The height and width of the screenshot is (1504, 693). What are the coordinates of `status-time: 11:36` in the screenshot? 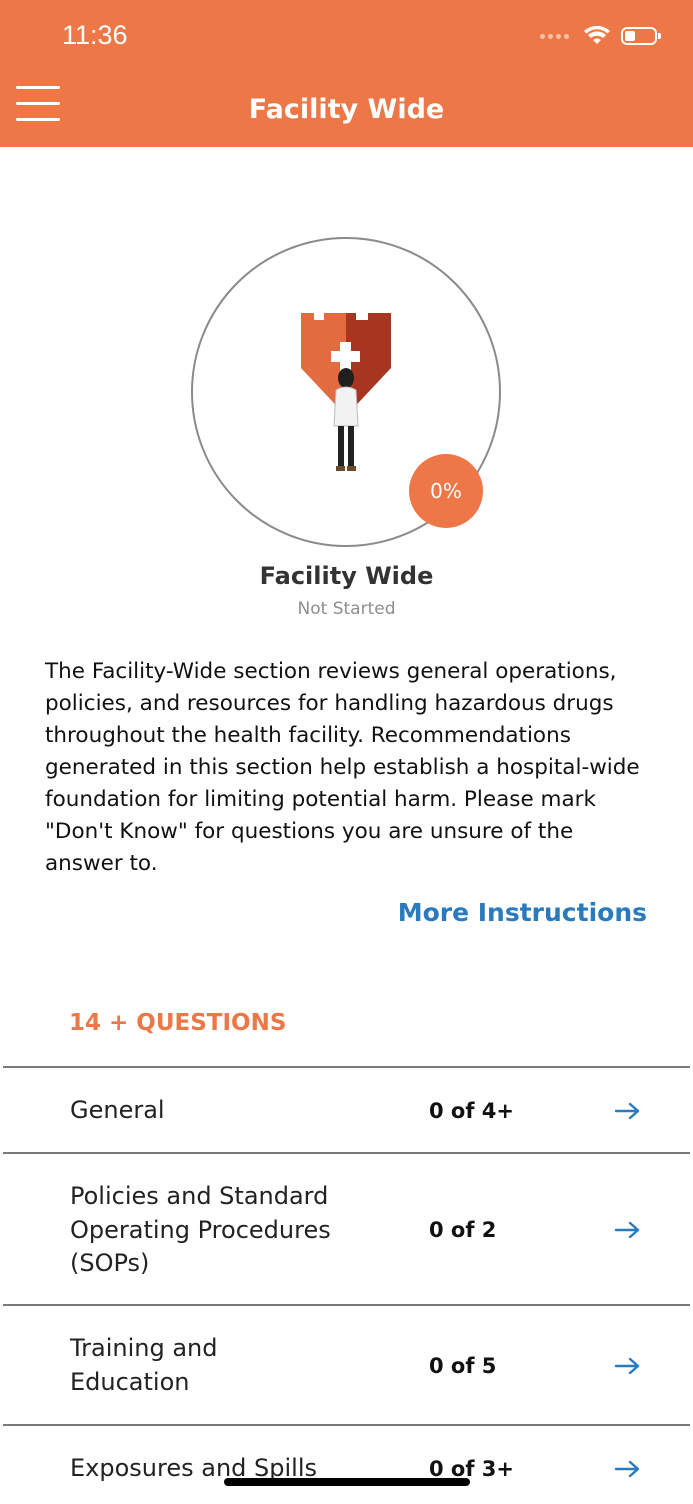 It's located at (95, 35).